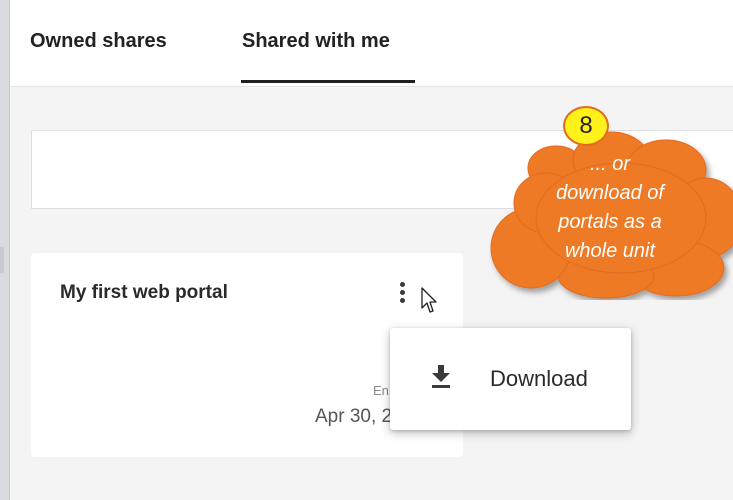 The height and width of the screenshot is (500, 733). I want to click on download-menu-item: Download, so click(539, 379).